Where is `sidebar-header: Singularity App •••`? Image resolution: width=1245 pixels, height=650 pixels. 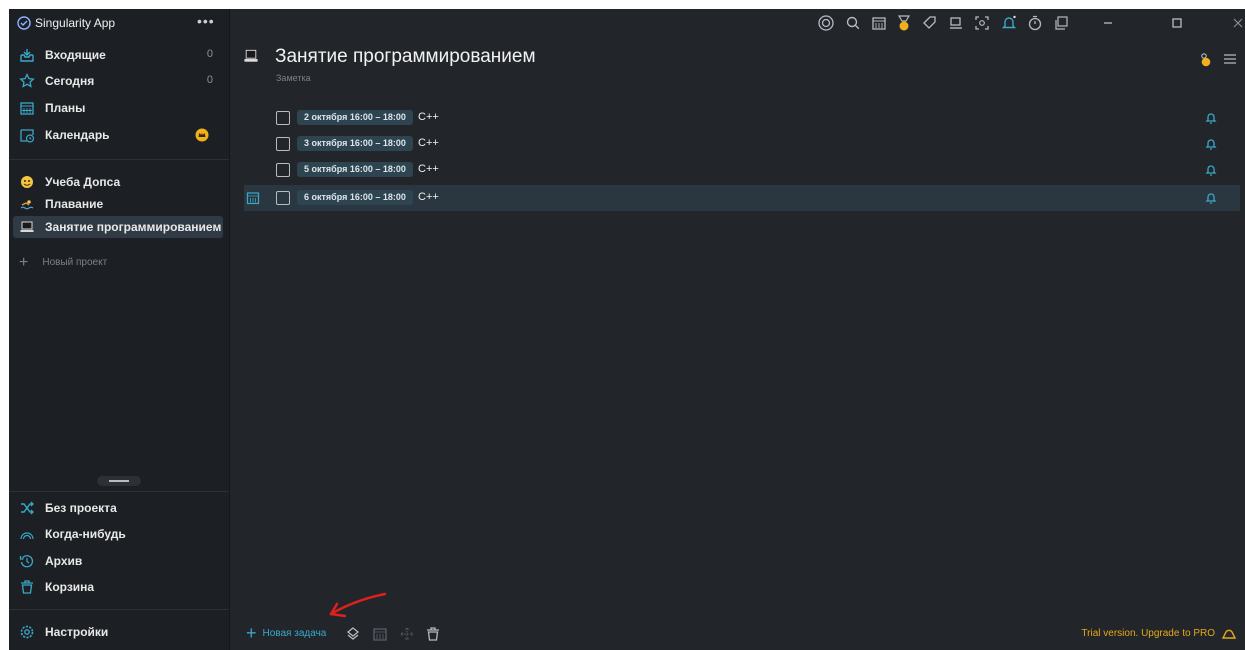
sidebar-header: Singularity App ••• is located at coordinates (119, 23).